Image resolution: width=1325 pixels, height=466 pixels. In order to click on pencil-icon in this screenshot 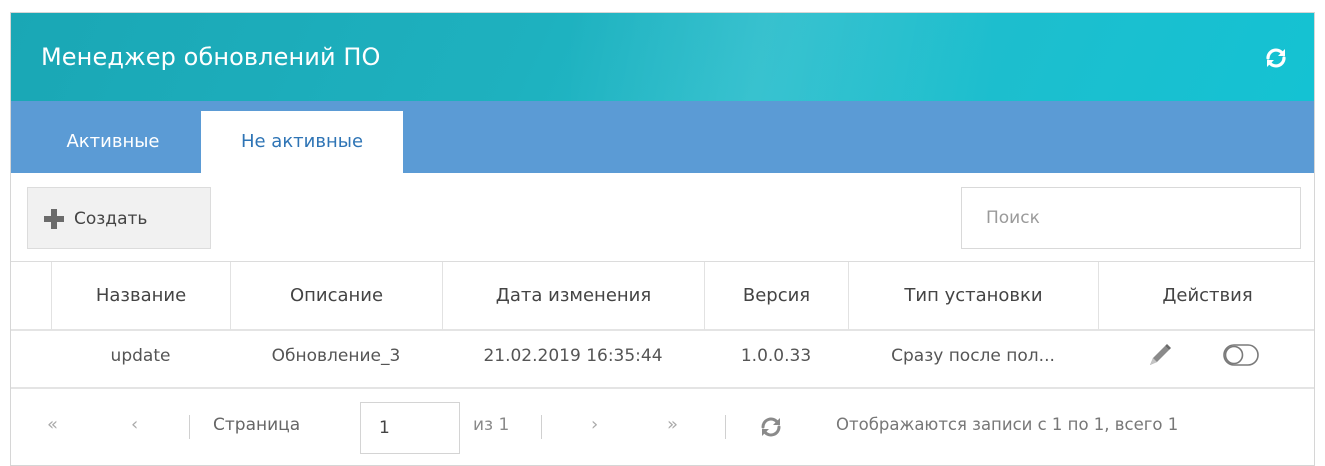, I will do `click(1159, 356)`.